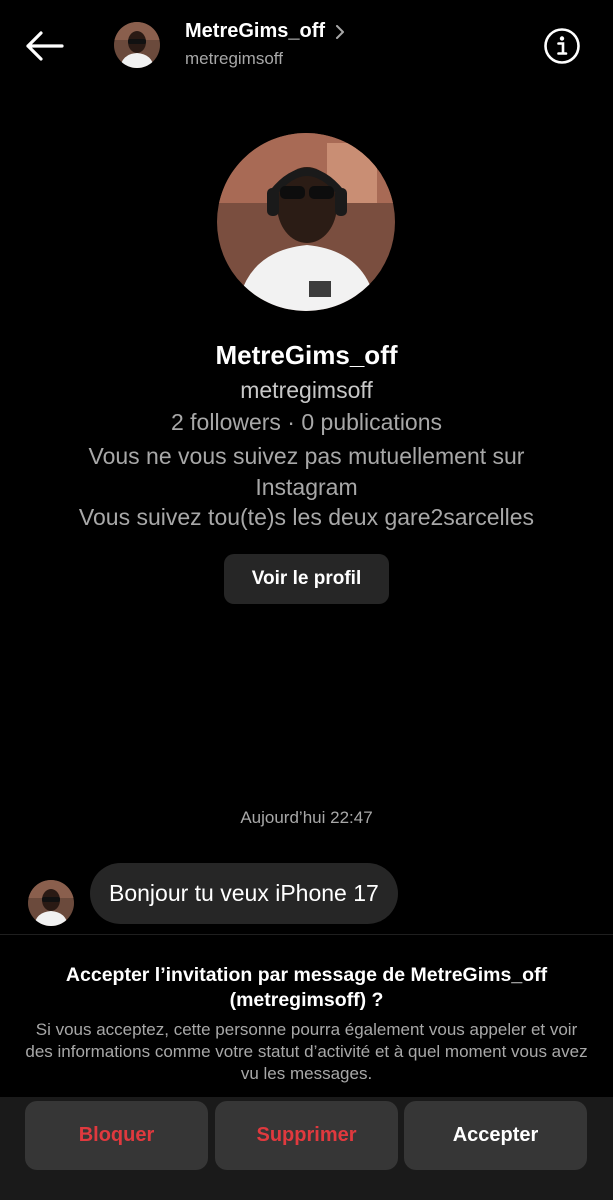 This screenshot has width=613, height=1200. I want to click on header-name-row: MetreGims_off, so click(266, 31).